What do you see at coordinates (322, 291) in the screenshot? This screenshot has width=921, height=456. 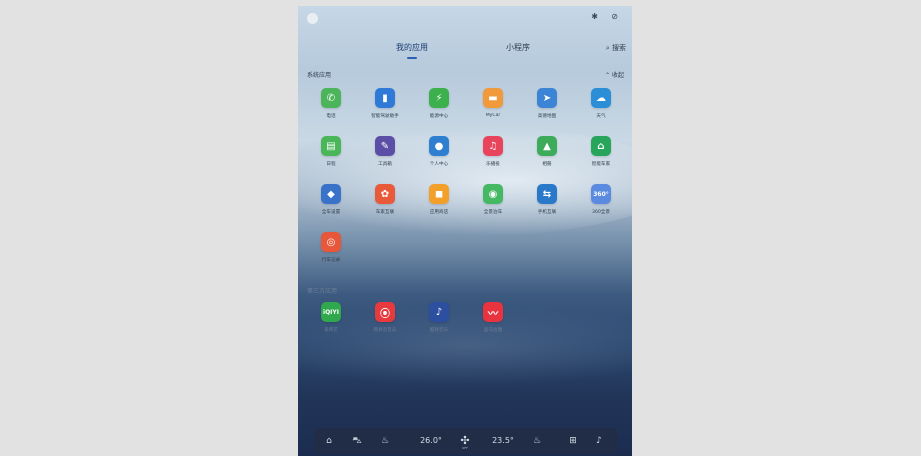 I see `section-thirdparty-apps: 第三方应用` at bounding box center [322, 291].